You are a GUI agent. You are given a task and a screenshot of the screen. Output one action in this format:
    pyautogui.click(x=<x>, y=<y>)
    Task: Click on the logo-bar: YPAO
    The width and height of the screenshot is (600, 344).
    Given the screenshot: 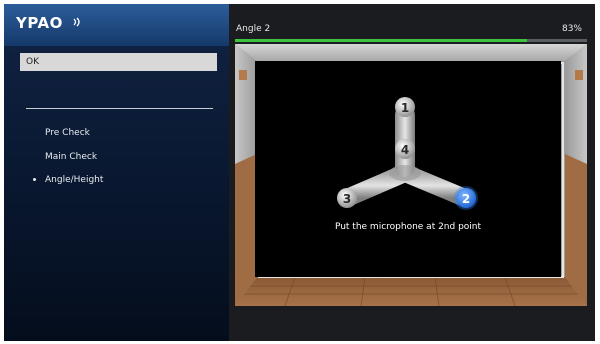 What is the action you would take?
    pyautogui.click(x=116, y=25)
    